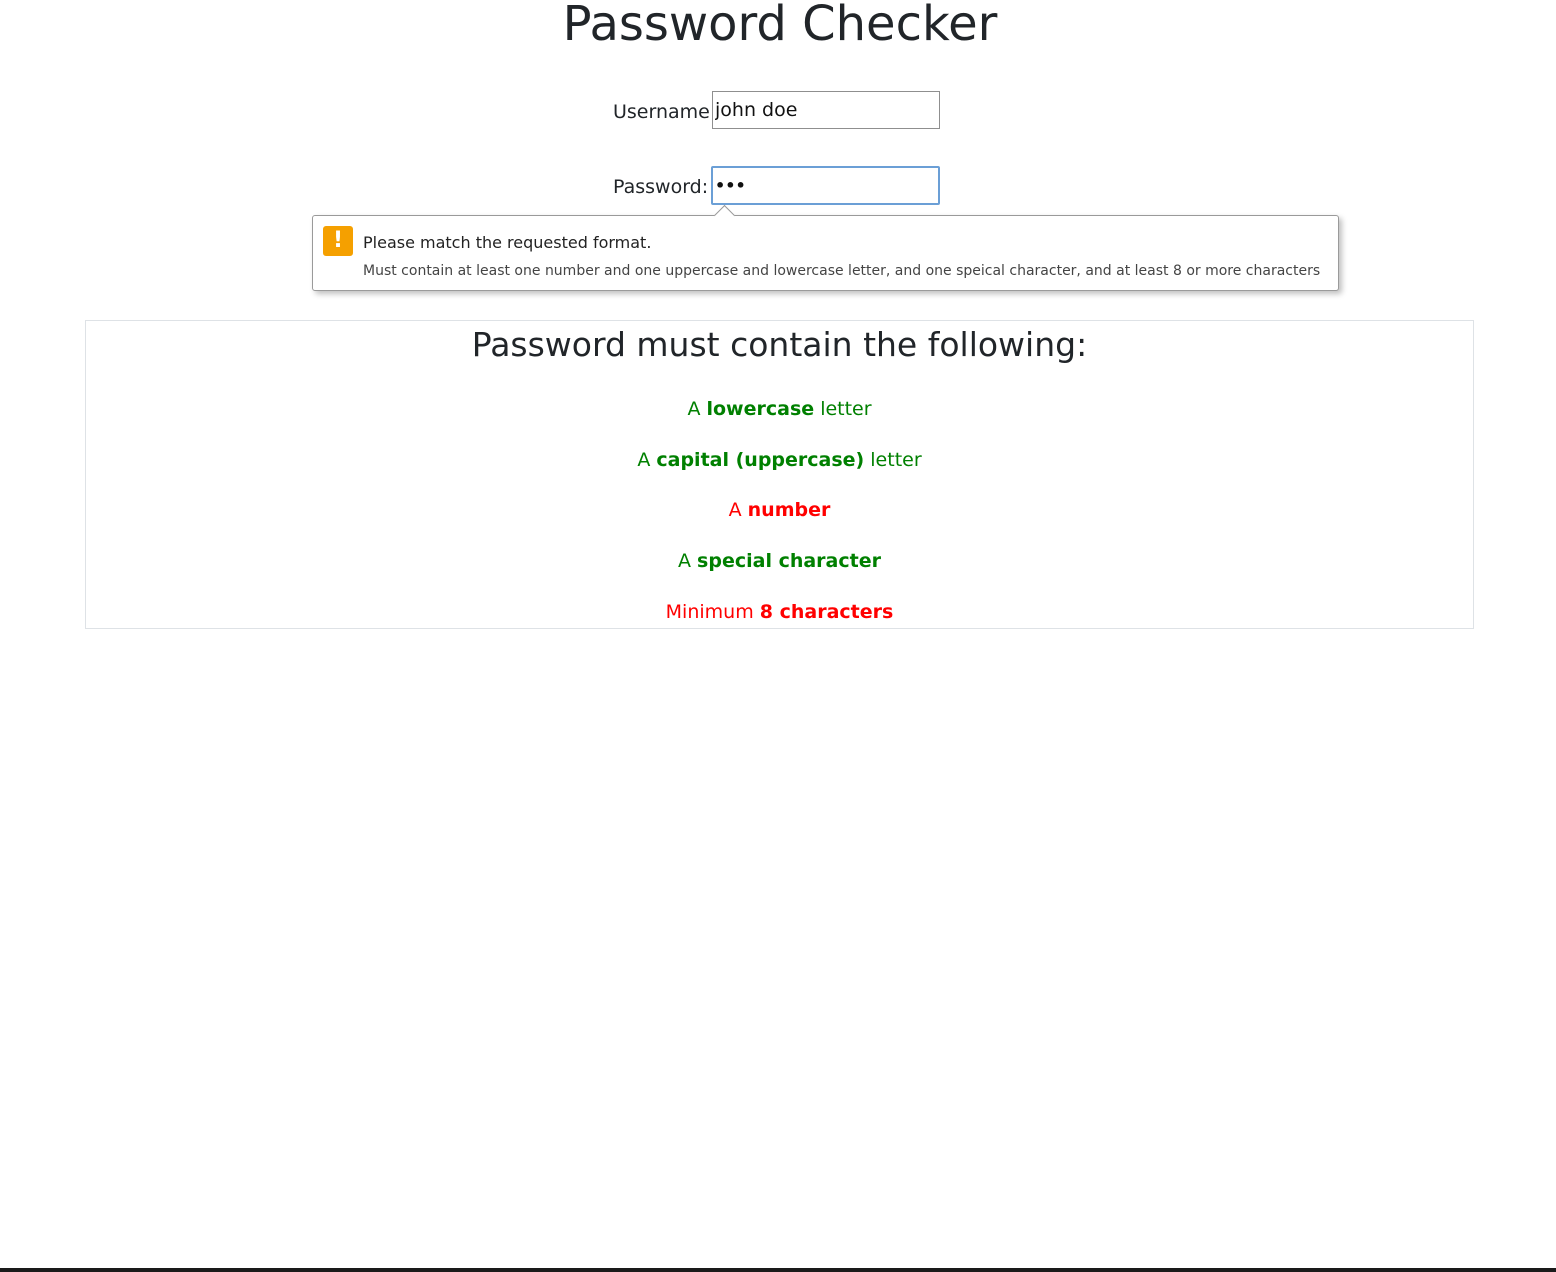  I want to click on tooltip-arrow, so click(724, 215).